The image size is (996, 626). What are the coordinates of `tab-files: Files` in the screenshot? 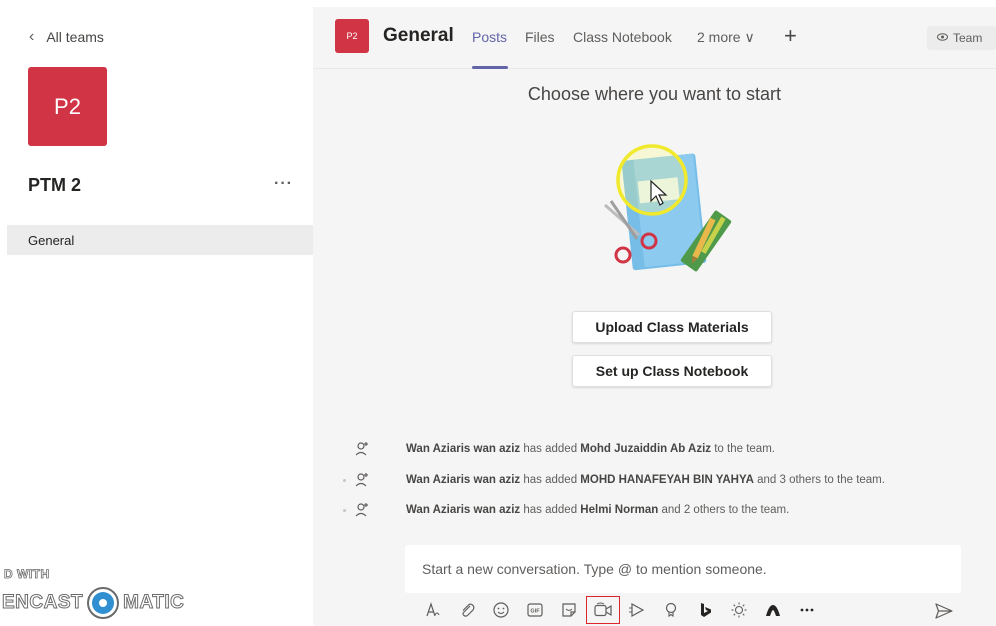 It's located at (540, 37).